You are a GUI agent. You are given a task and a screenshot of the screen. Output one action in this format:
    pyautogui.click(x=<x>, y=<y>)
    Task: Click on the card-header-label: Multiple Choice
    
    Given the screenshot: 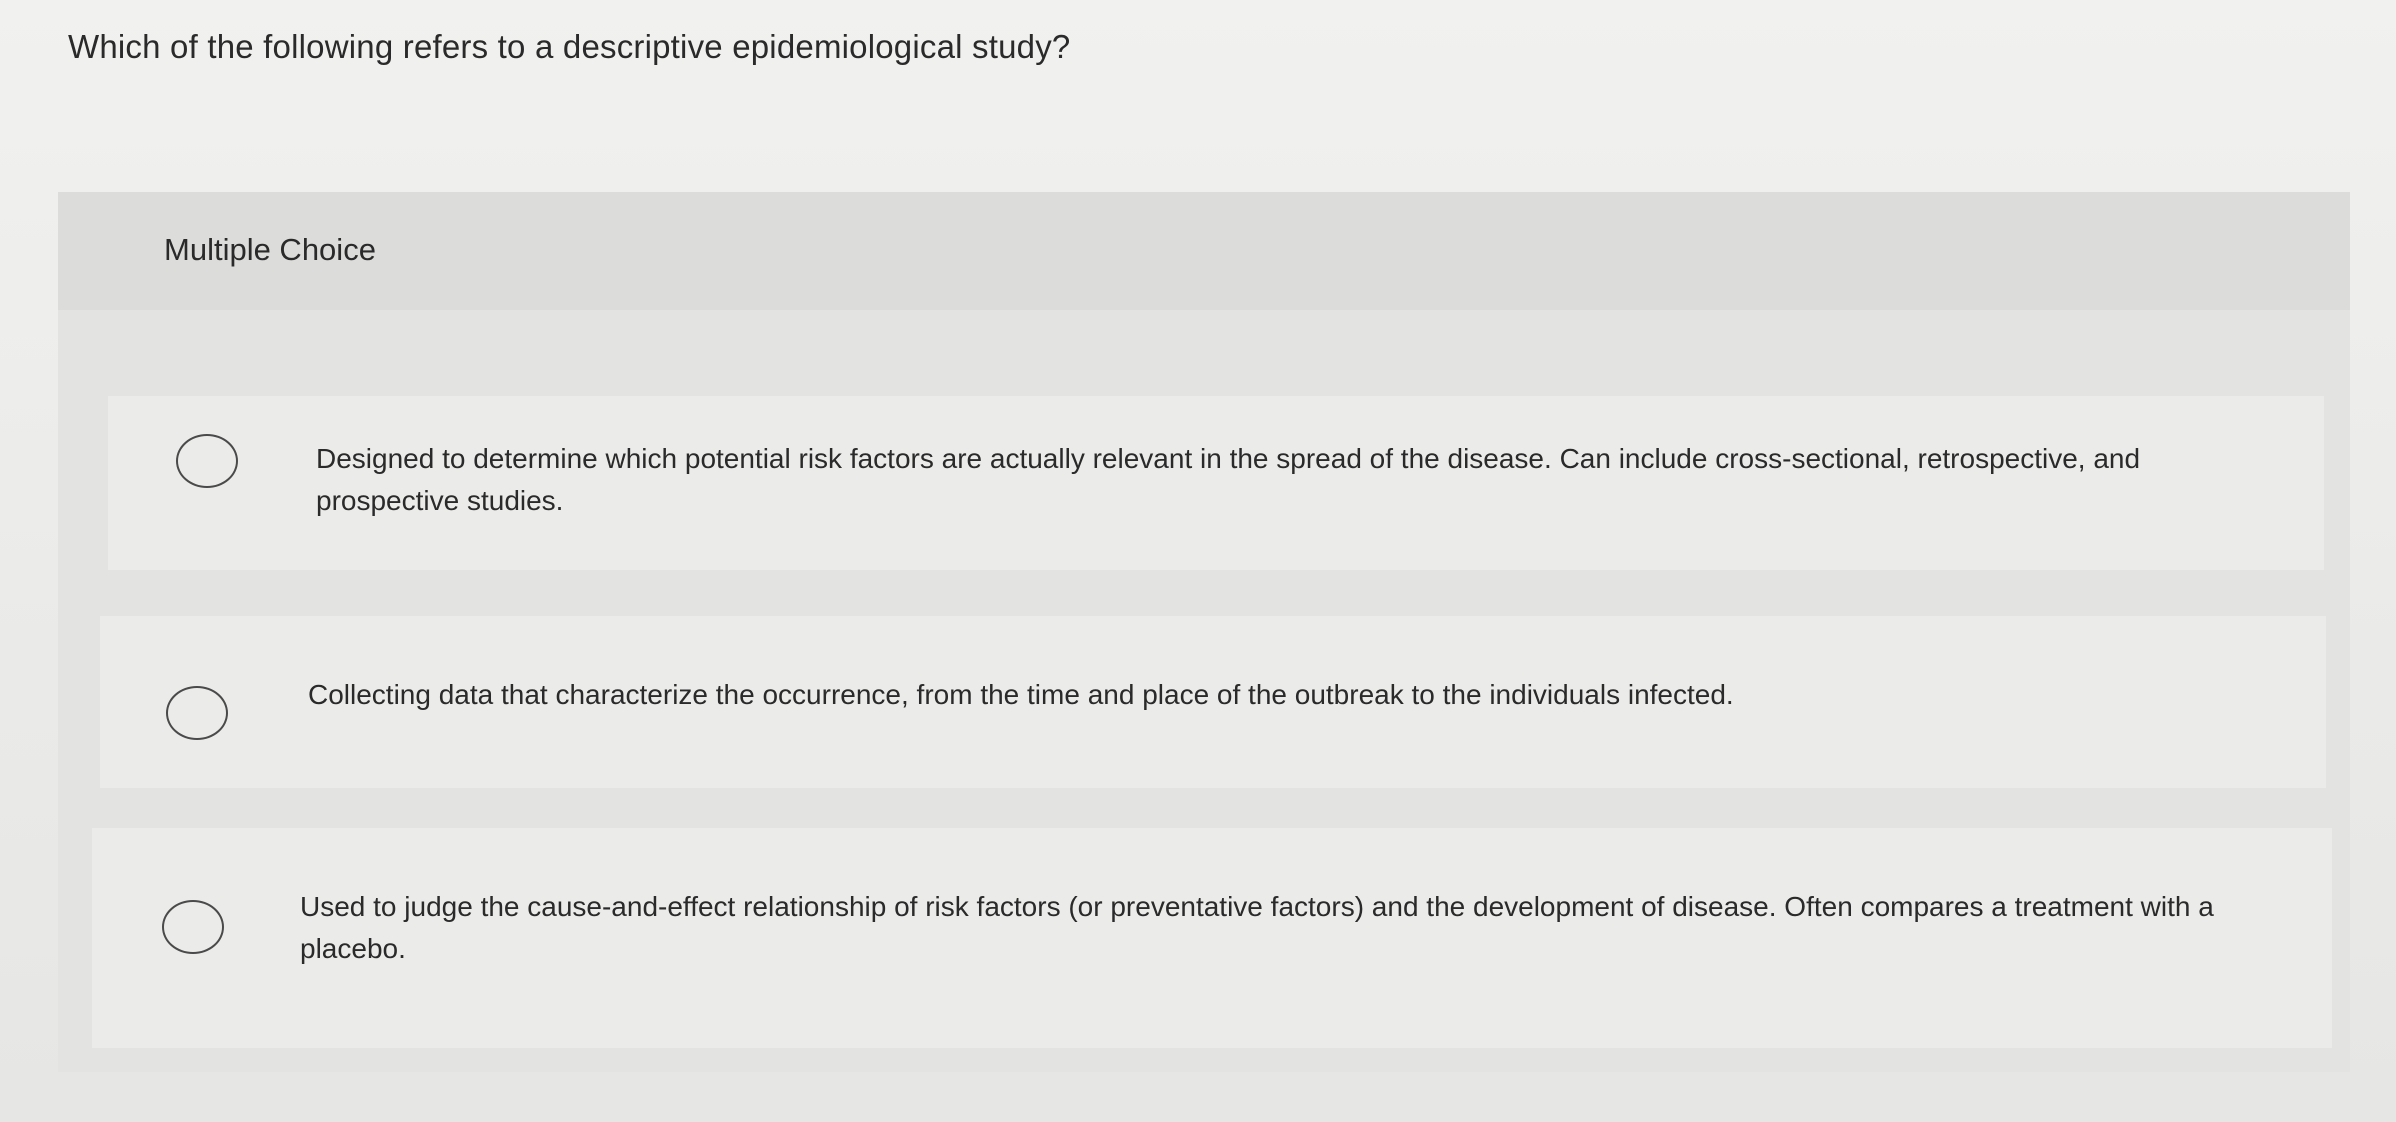 What is the action you would take?
    pyautogui.click(x=270, y=249)
    